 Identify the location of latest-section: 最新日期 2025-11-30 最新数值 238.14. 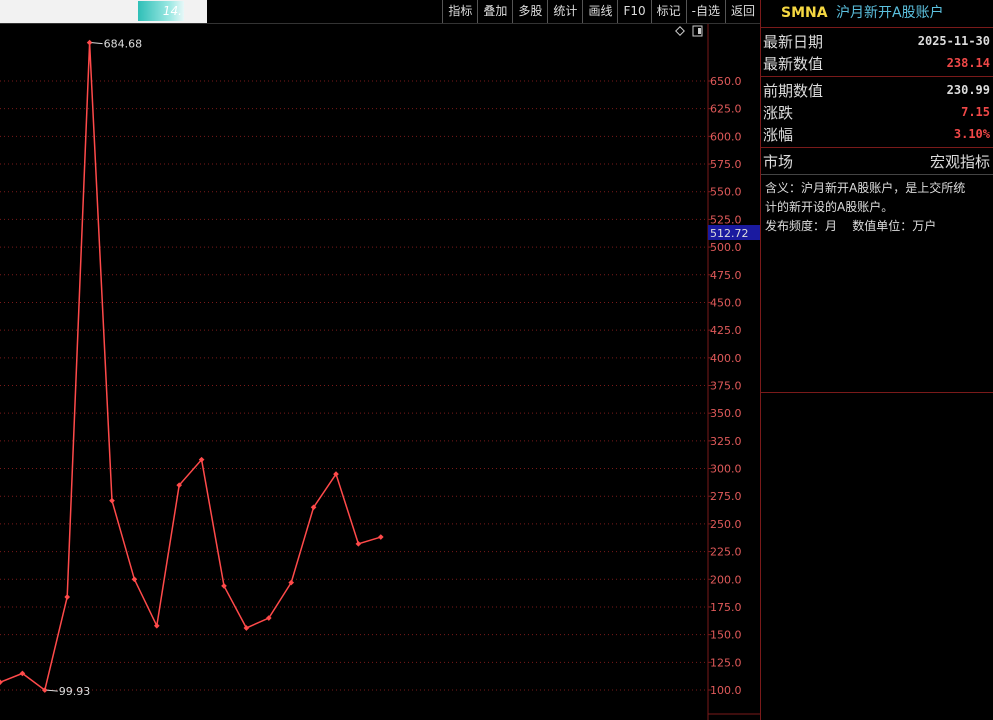
(877, 52).